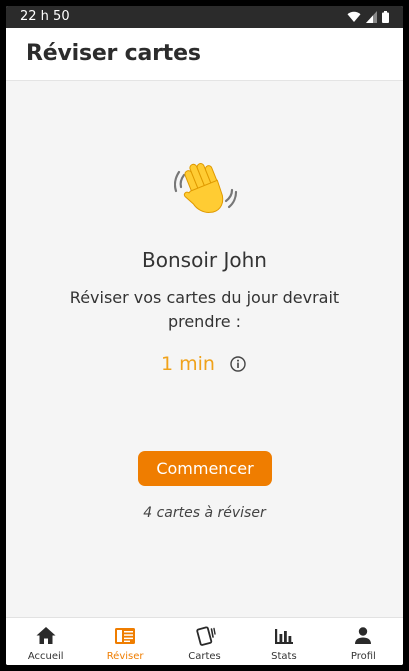 Image resolution: width=409 pixels, height=671 pixels. I want to click on battery-icon, so click(385, 17).